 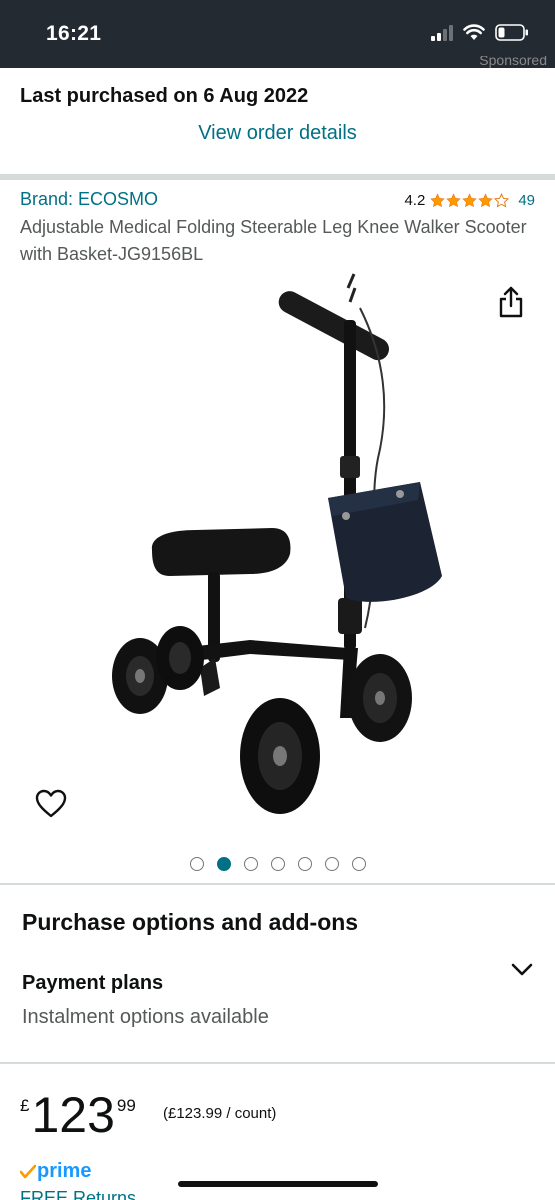 What do you see at coordinates (164, 96) in the screenshot?
I see `last-purchased-text: Last purchased on 6 Aug 2022` at bounding box center [164, 96].